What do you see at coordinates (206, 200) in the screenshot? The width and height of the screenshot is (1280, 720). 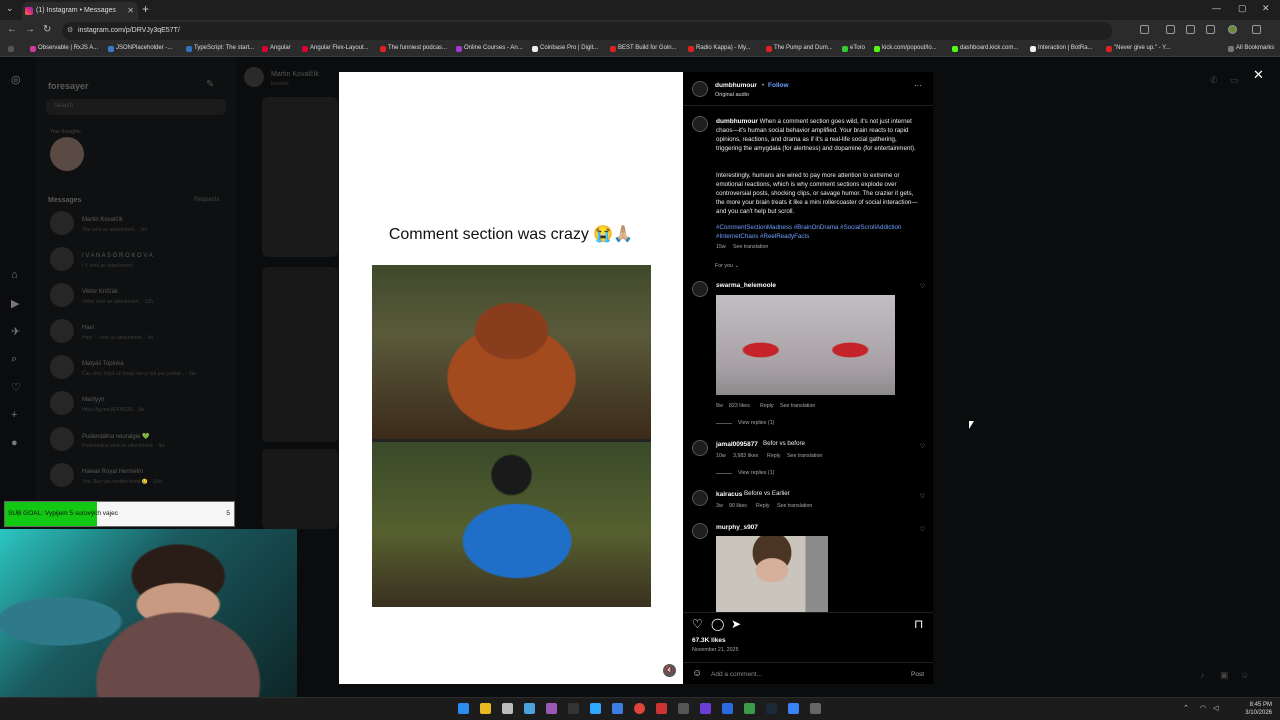 I see `requests-link: Requests` at bounding box center [206, 200].